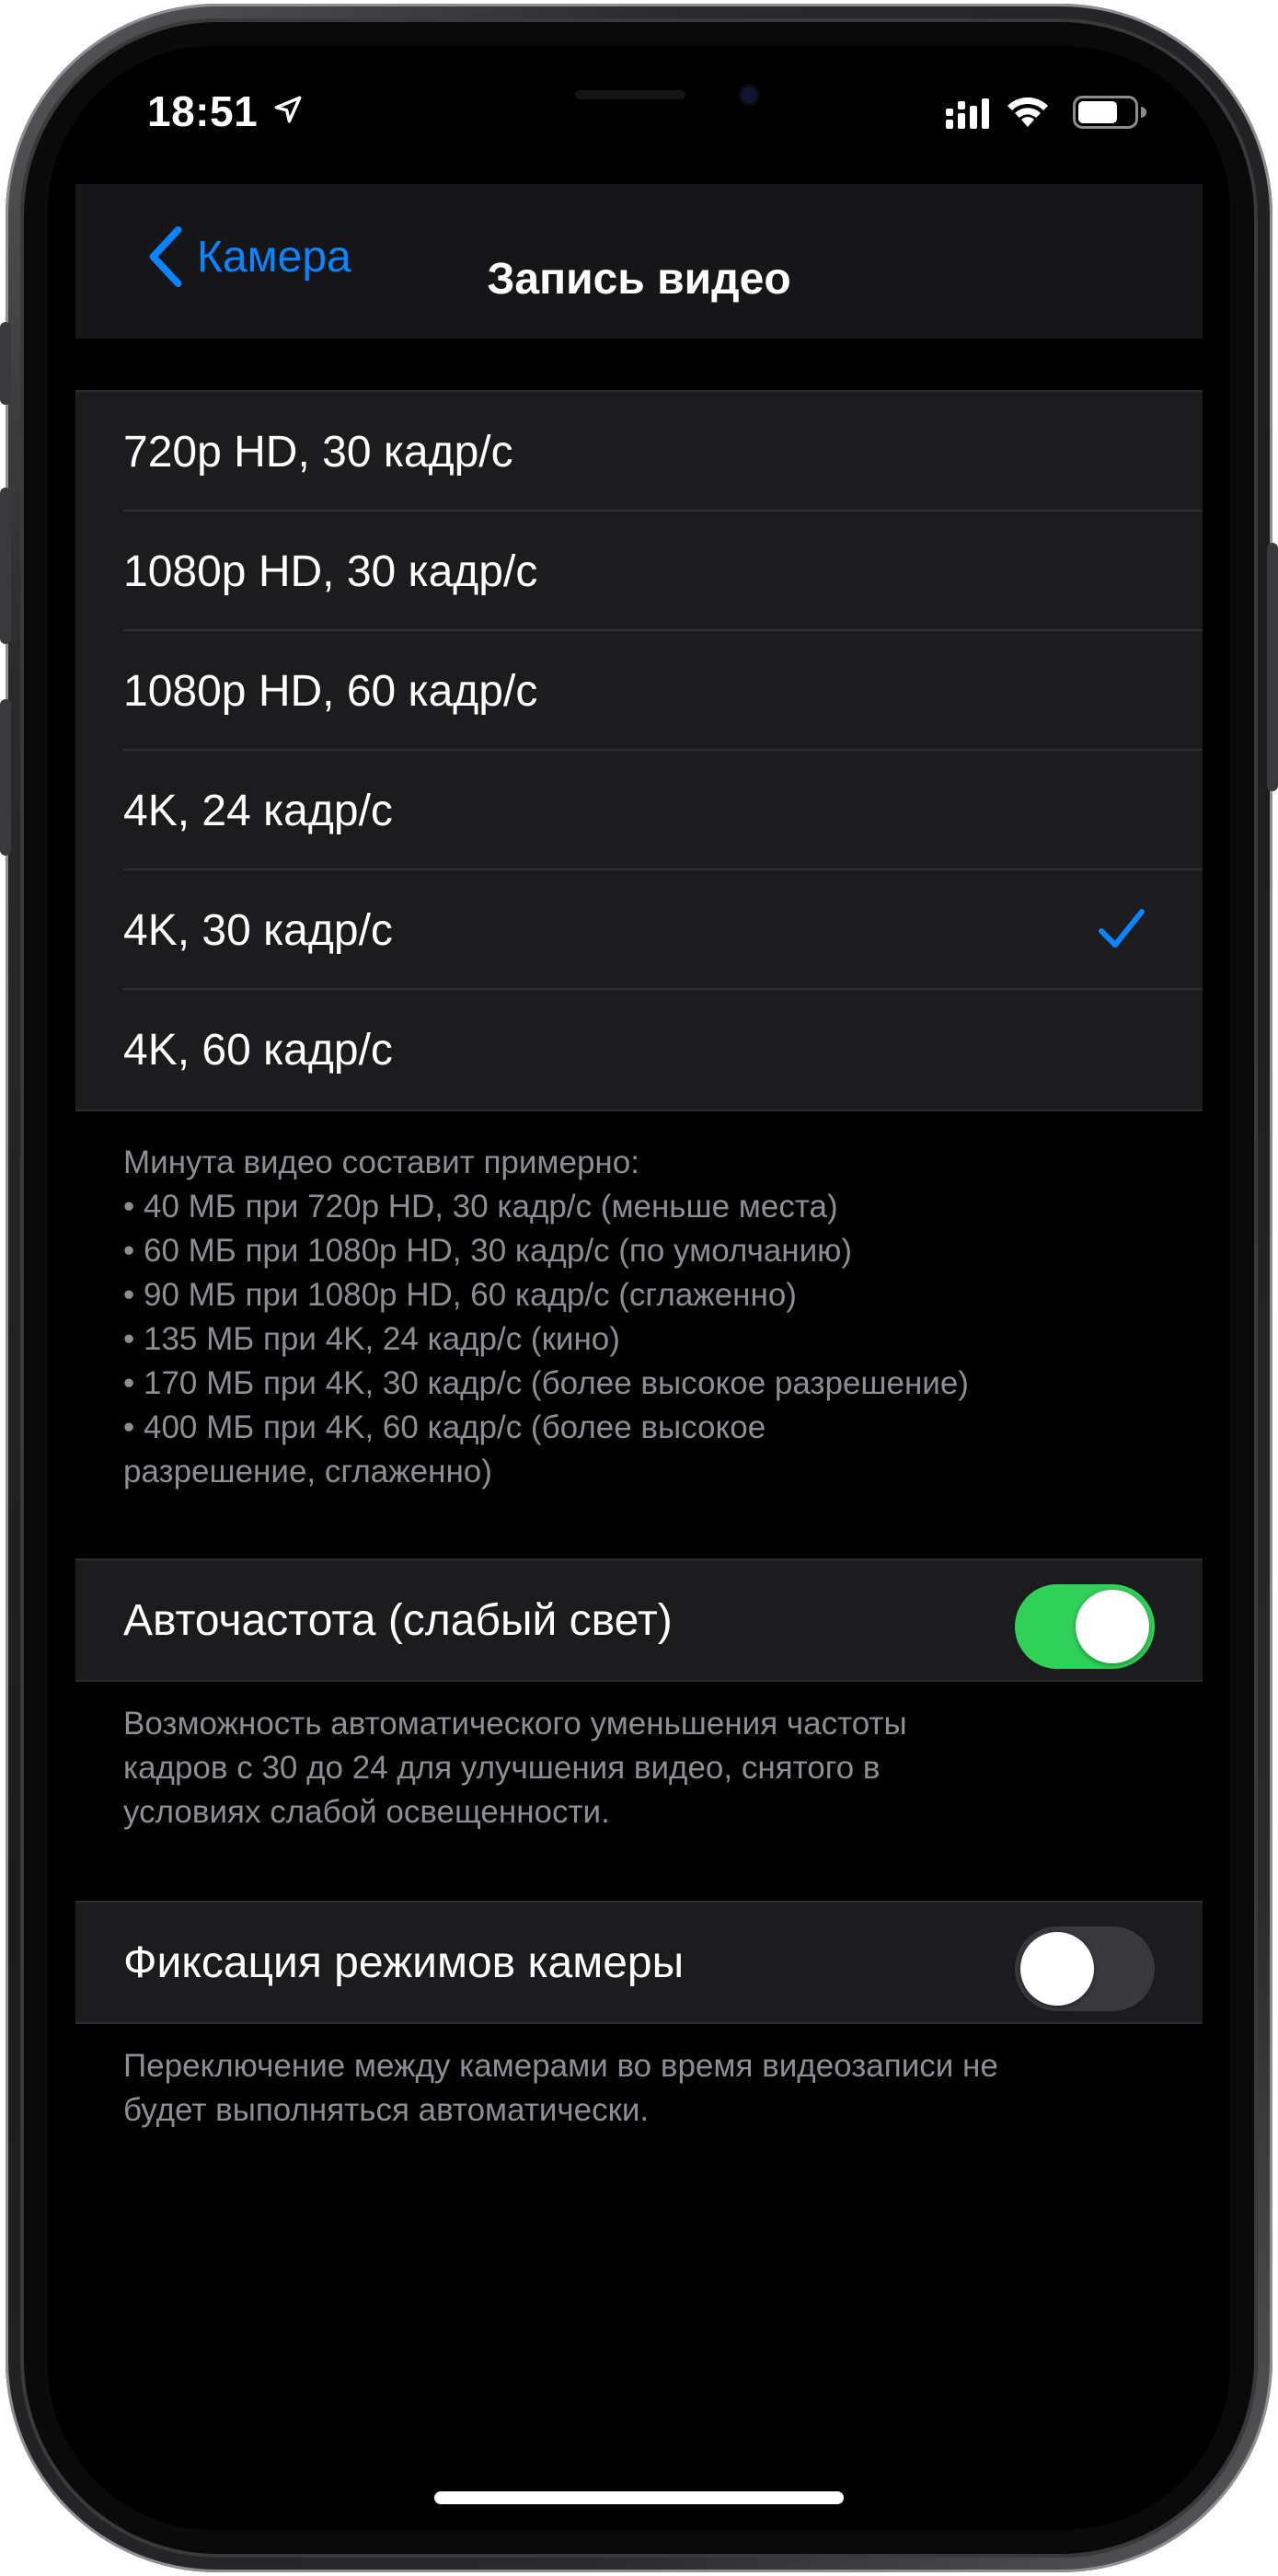 This screenshot has width=1278, height=2576. I want to click on note-line: Минута видео составит примерно:, so click(381, 1162).